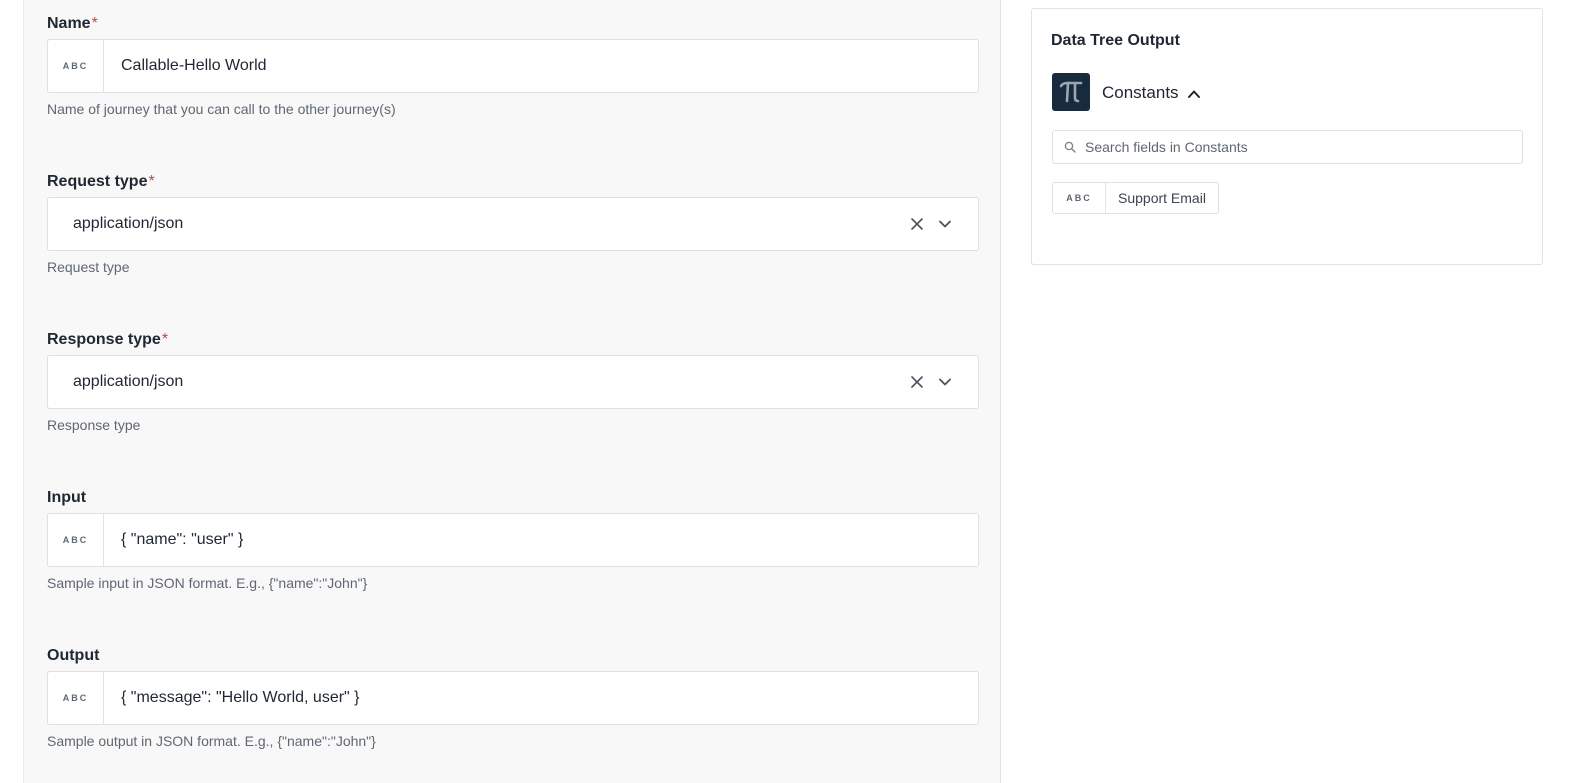 The height and width of the screenshot is (783, 1586). Describe the element at coordinates (69, 23) in the screenshot. I see `name-label: Name` at that location.